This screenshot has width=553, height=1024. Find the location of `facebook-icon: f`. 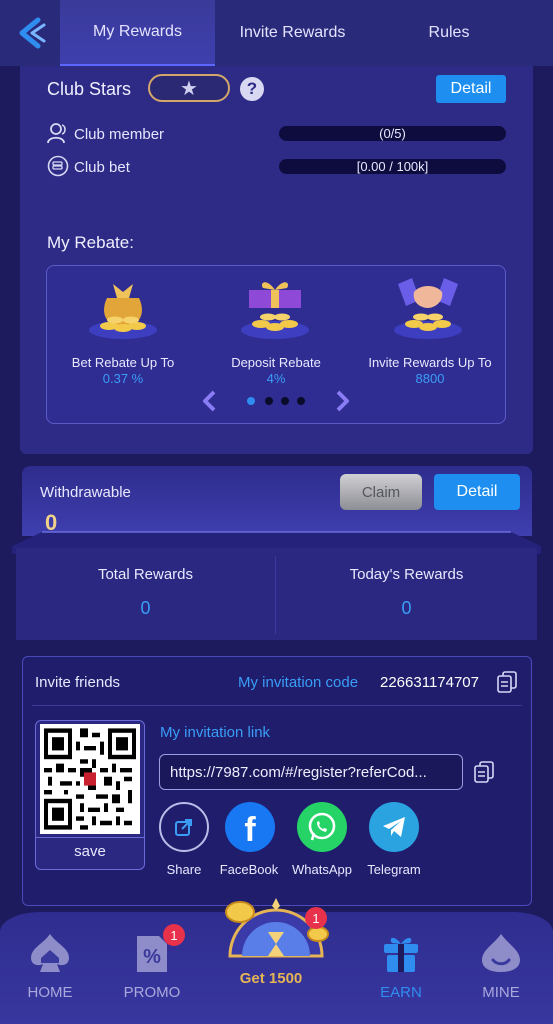

facebook-icon: f is located at coordinates (250, 829).